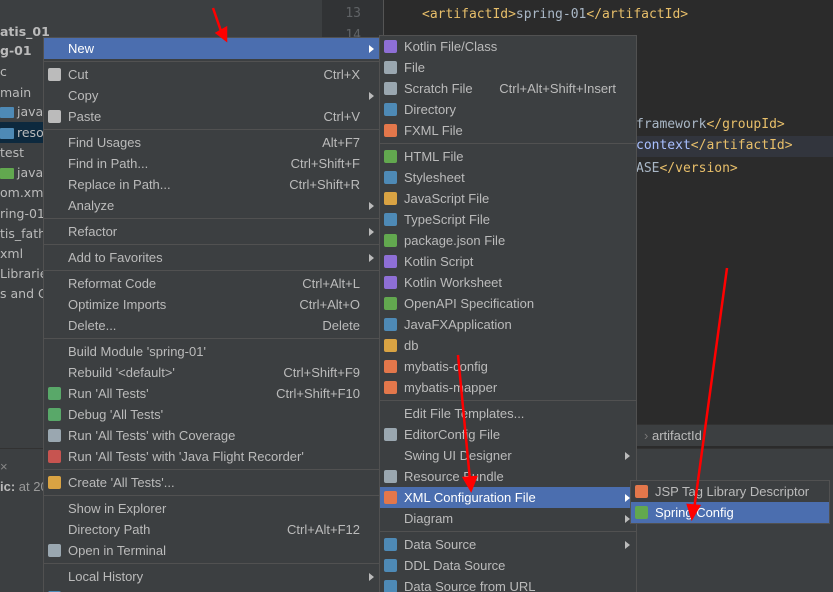  I want to click on menu-item-label: Open in Terminal, so click(117, 550).